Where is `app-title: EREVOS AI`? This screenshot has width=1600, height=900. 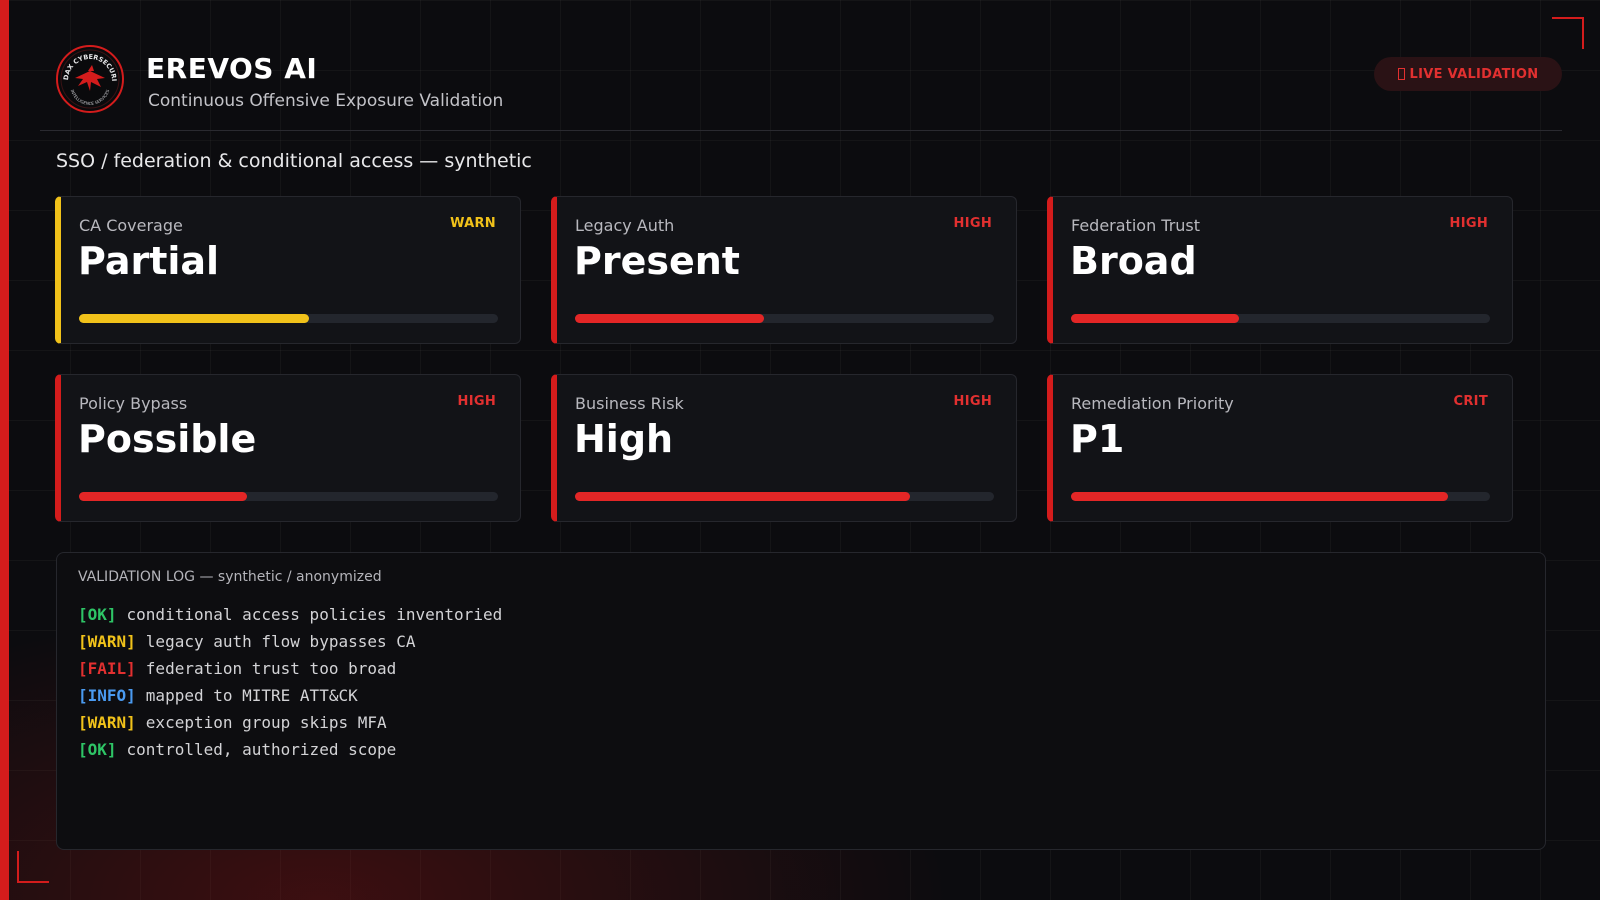 app-title: EREVOS AI is located at coordinates (232, 68).